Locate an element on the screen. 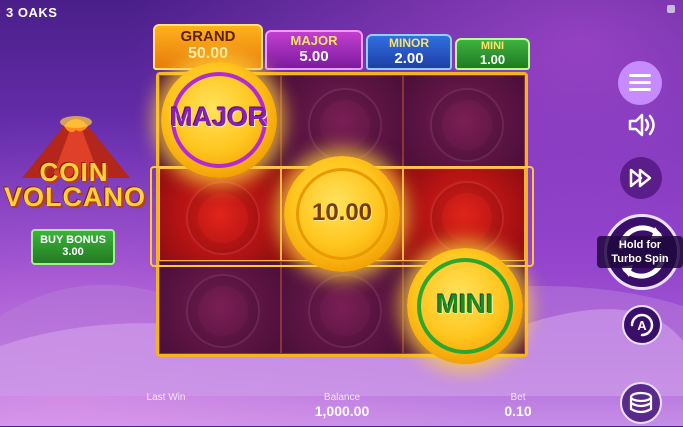 The width and height of the screenshot is (683, 427). bottom-bar: Last Win Balance 1,000.00 Bet 0.10 is located at coordinates (341, 407).